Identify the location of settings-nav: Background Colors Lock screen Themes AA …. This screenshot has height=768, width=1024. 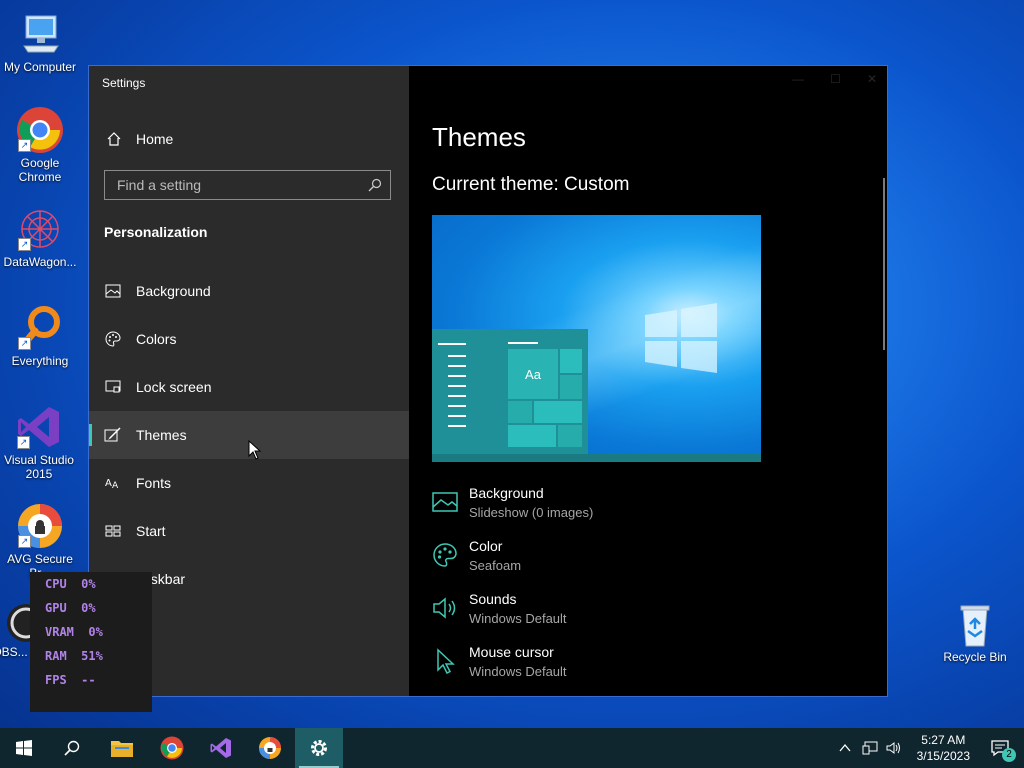
(249, 435).